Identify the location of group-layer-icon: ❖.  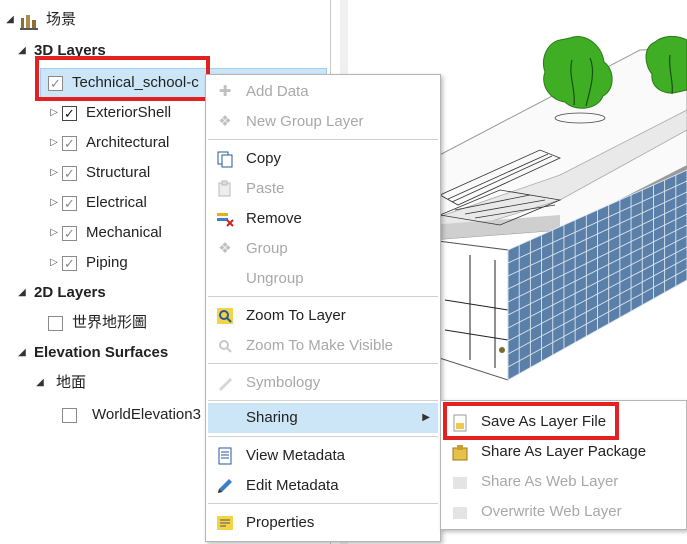
(225, 121).